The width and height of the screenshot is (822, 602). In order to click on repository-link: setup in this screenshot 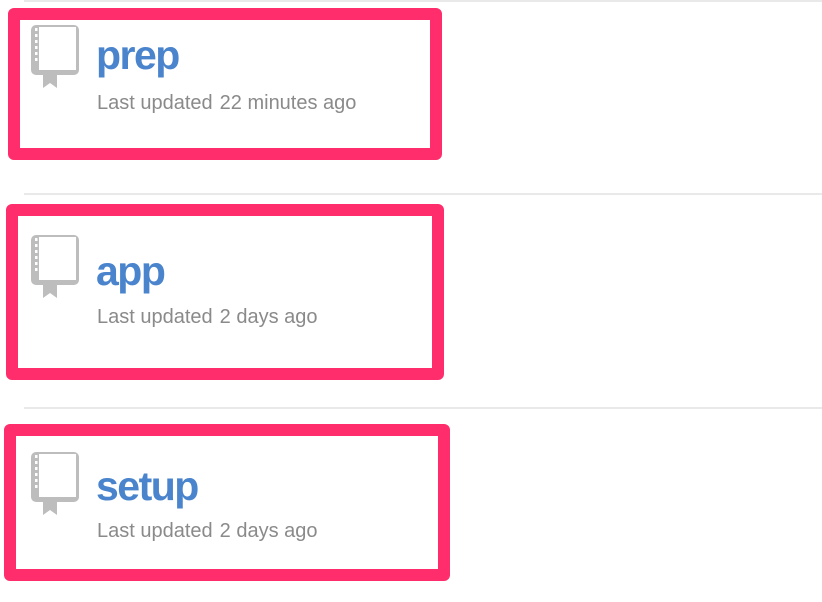, I will do `click(147, 486)`.